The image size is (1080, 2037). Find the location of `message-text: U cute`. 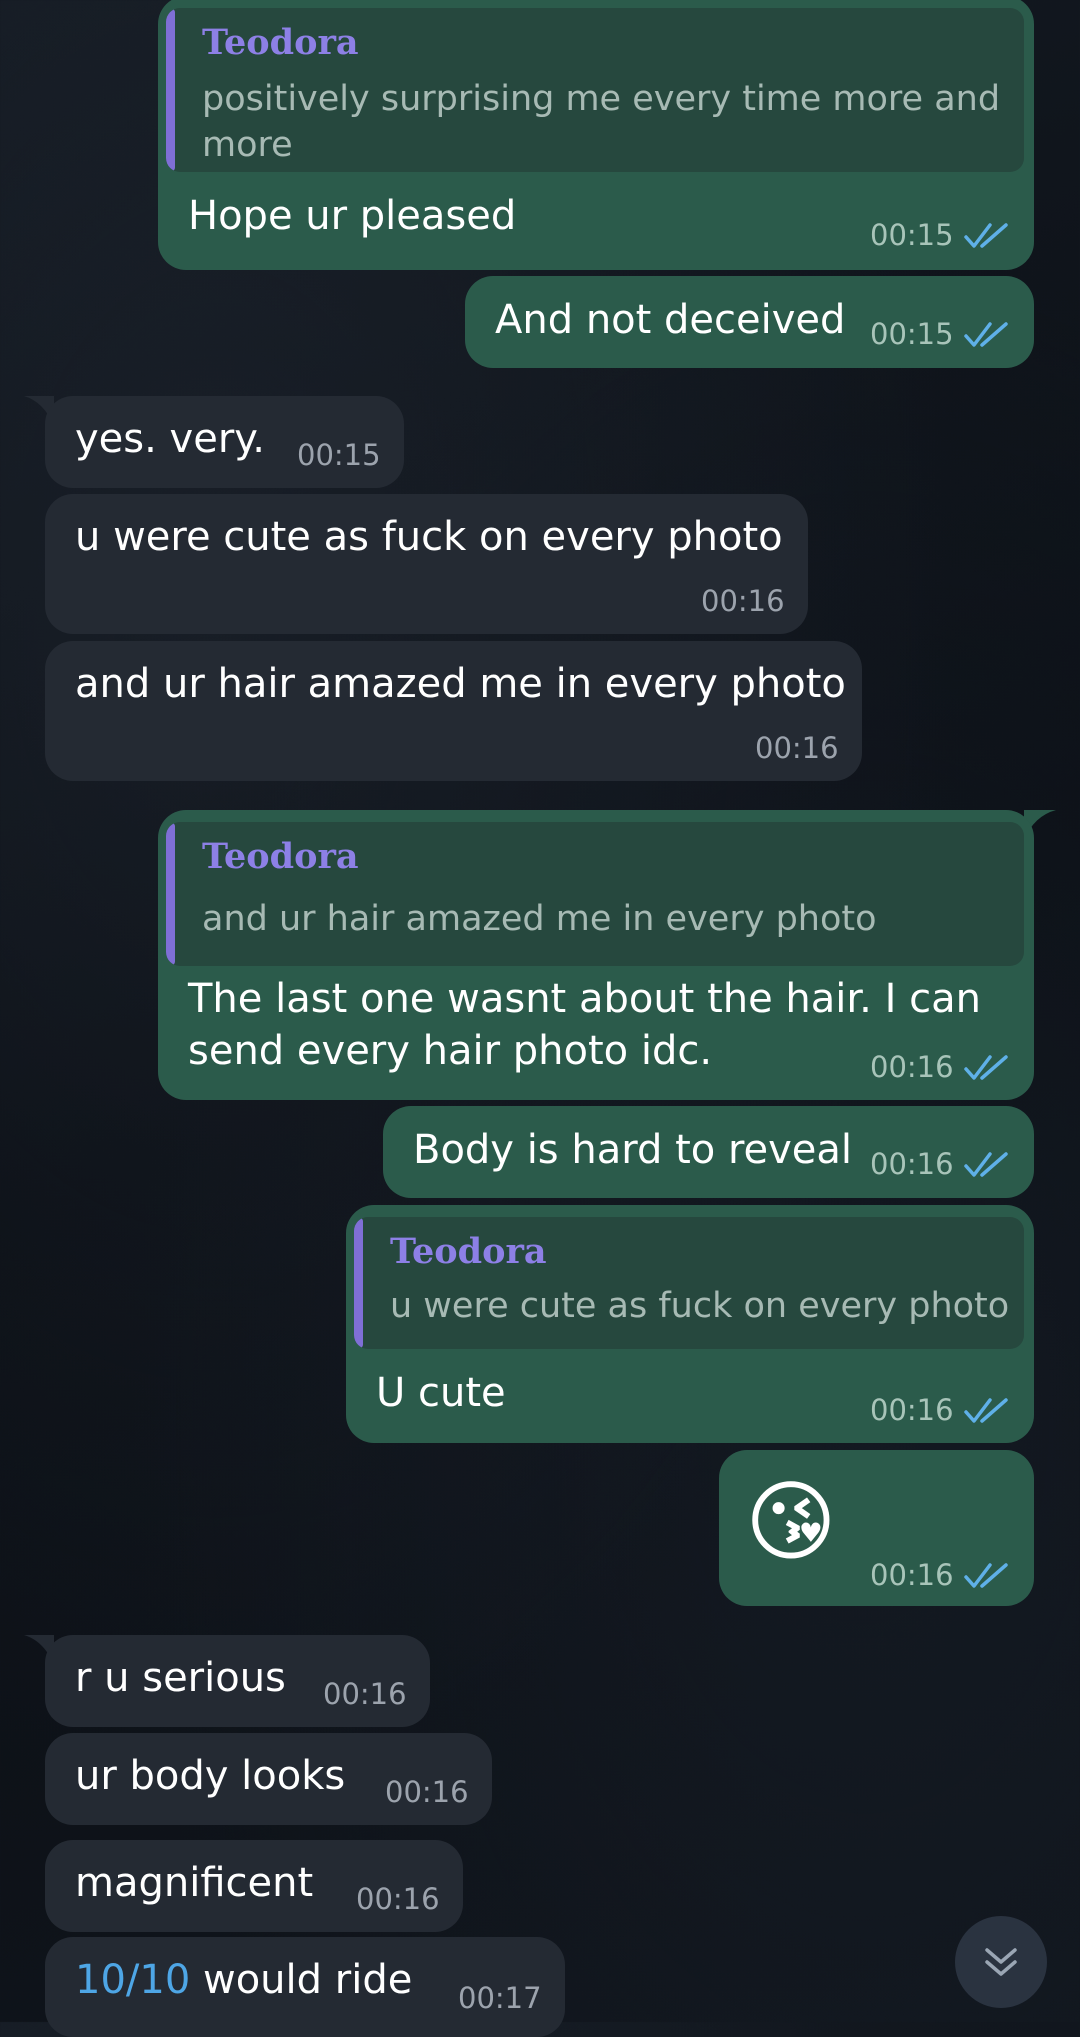

message-text: U cute is located at coordinates (441, 1393).